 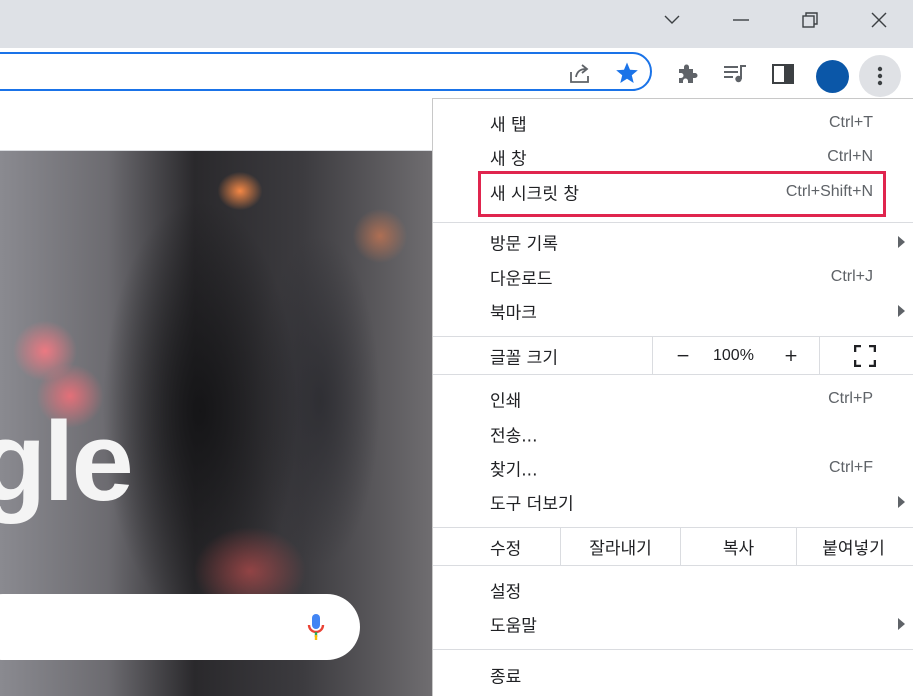 I want to click on chevron-down-icon, so click(x=672, y=19).